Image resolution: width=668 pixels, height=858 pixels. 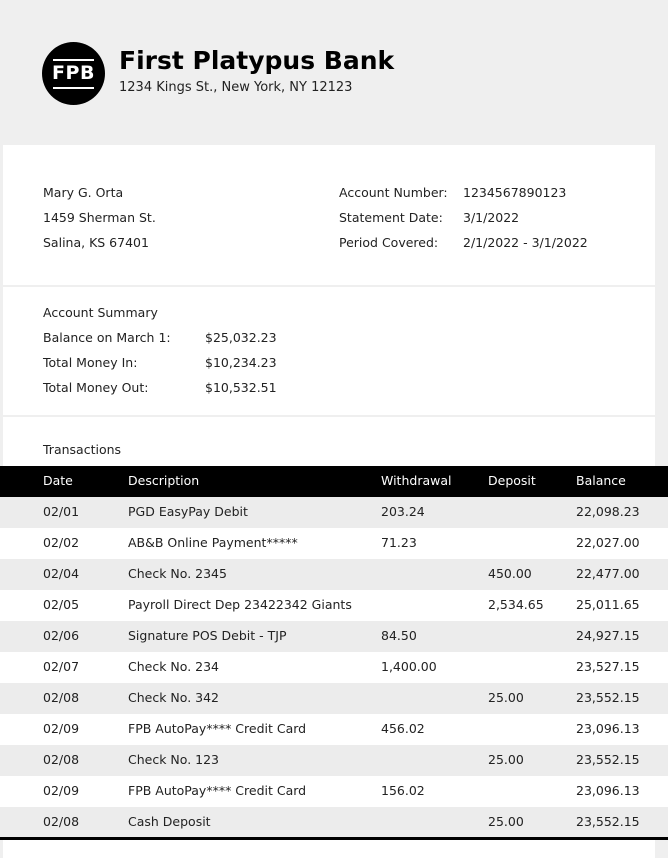 What do you see at coordinates (399, 542) in the screenshot?
I see `cell-withdrawal: 71.23` at bounding box center [399, 542].